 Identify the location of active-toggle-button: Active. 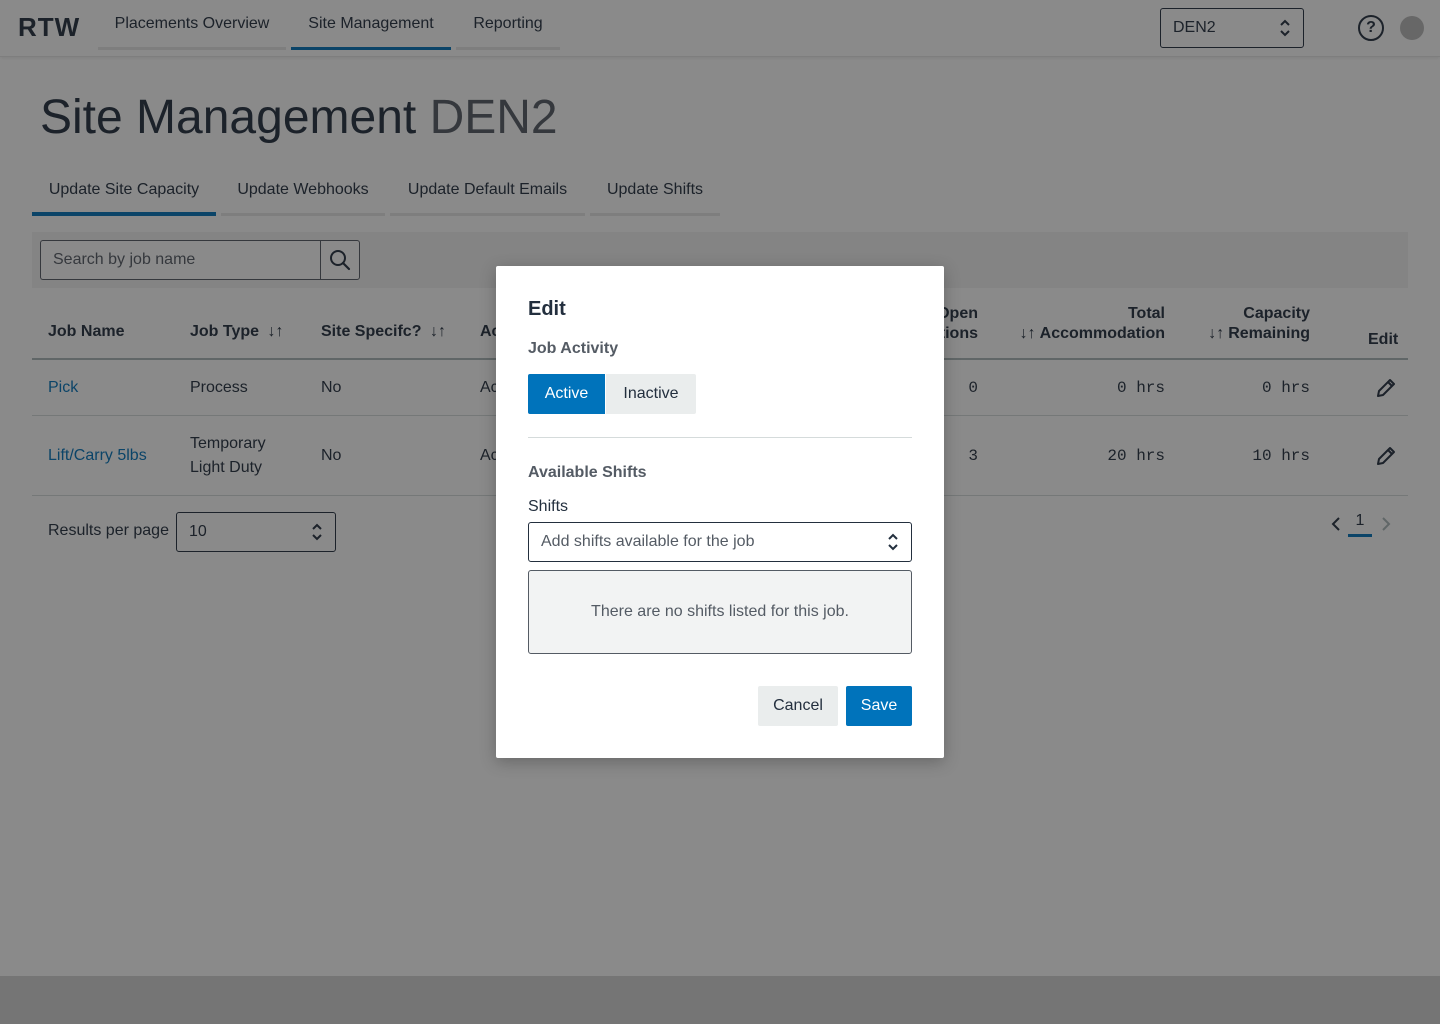
(566, 394).